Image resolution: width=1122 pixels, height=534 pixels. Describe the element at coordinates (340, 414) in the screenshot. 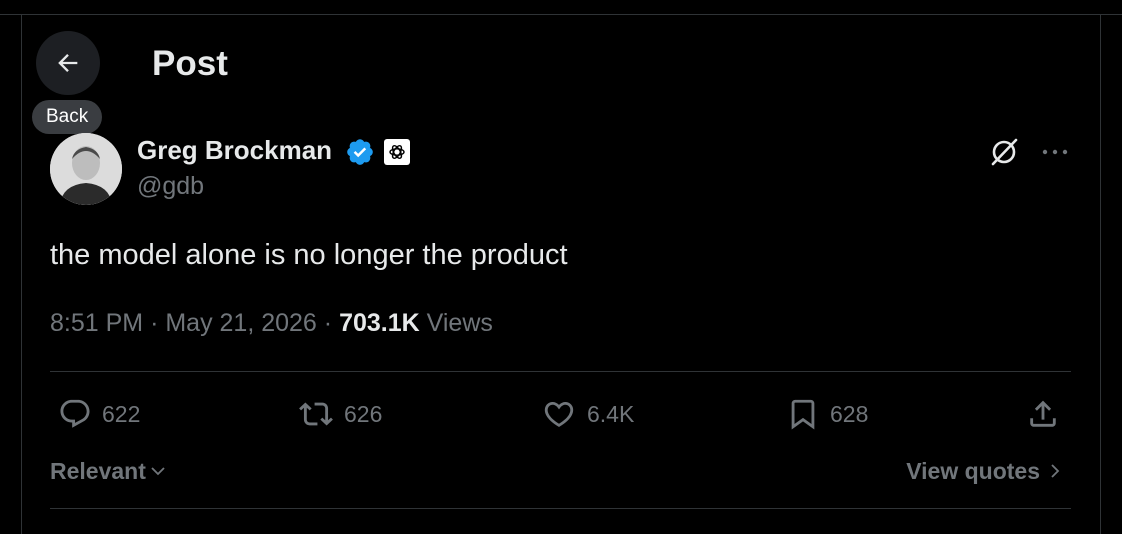

I see `repost-button: 626` at that location.